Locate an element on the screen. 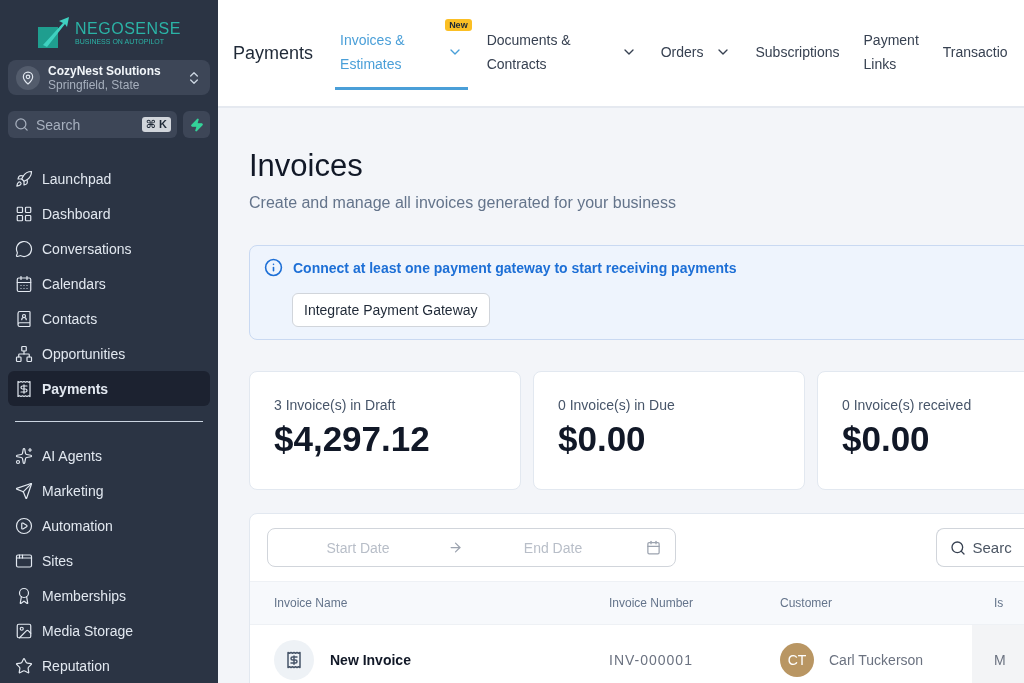  arrow-right-icon is located at coordinates (455, 547).